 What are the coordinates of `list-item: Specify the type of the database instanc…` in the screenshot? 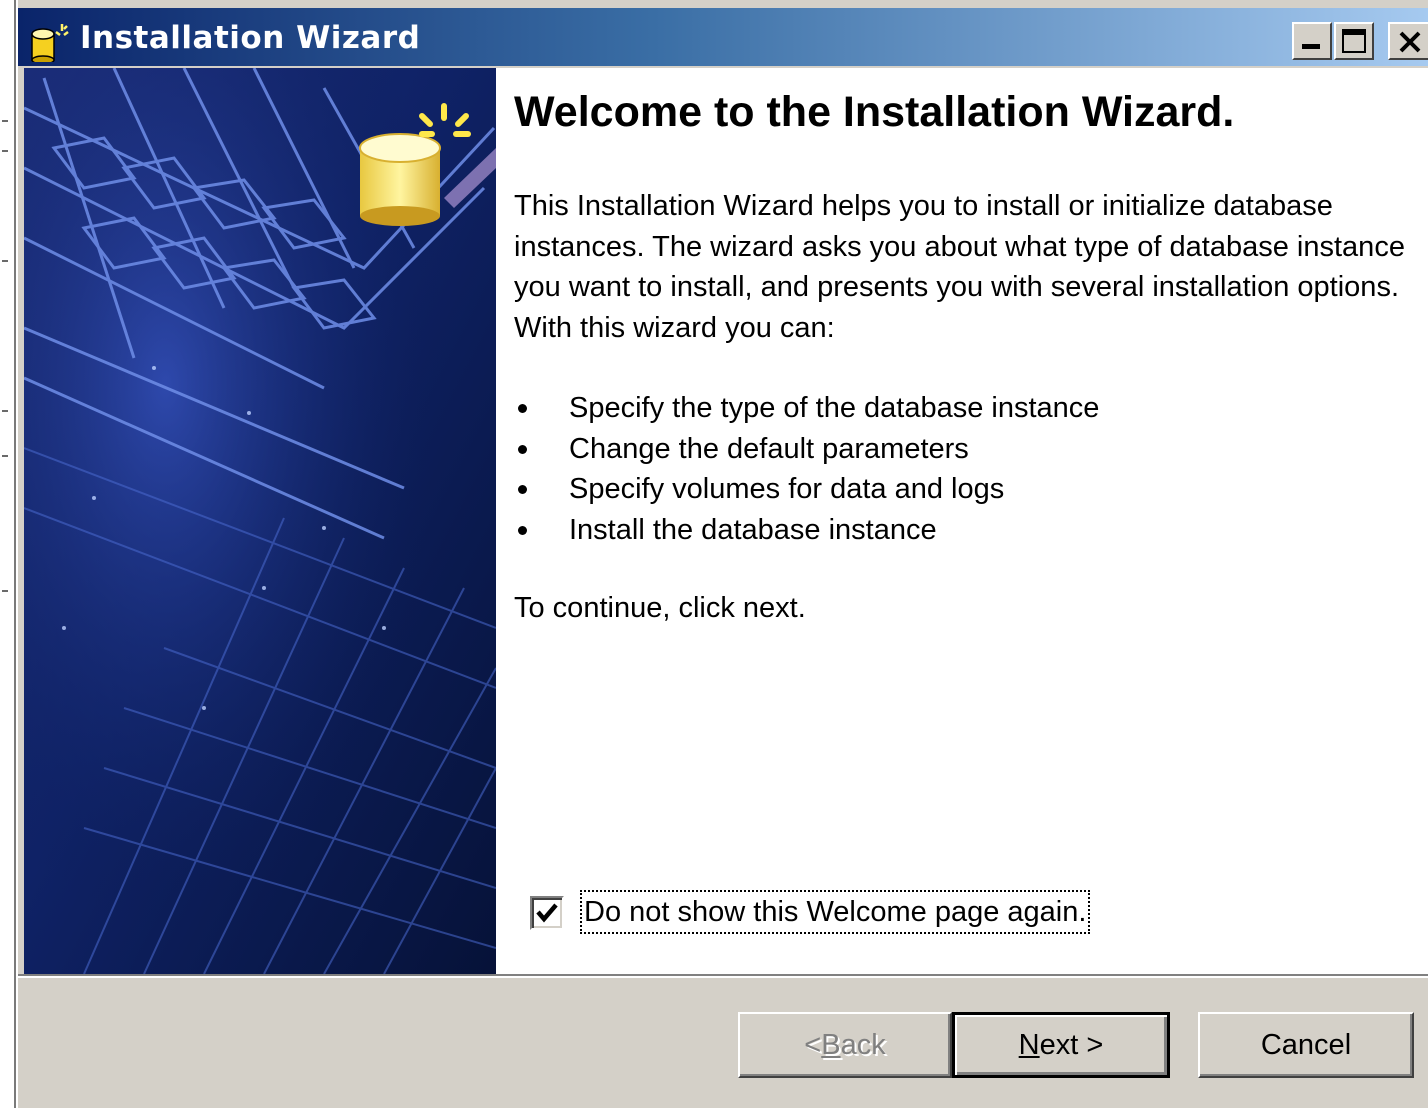 It's located at (806, 408).